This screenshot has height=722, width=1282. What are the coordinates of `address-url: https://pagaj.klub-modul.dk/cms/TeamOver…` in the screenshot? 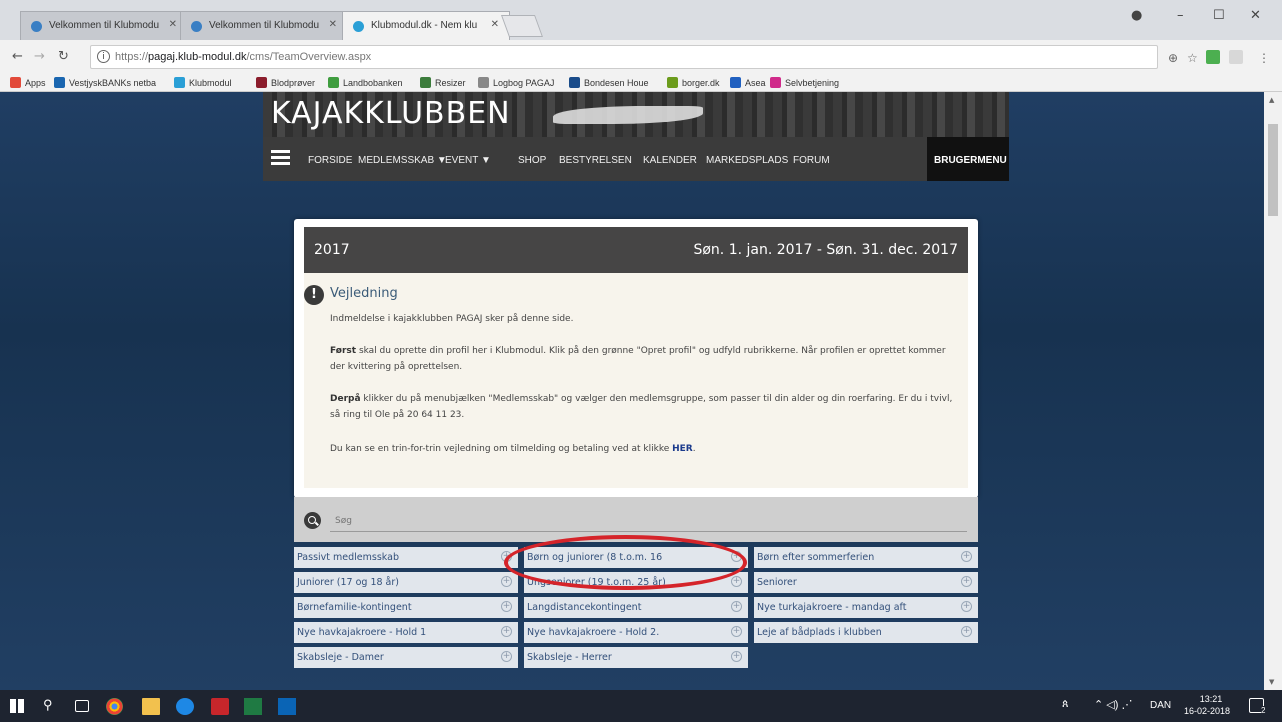 It's located at (243, 57).